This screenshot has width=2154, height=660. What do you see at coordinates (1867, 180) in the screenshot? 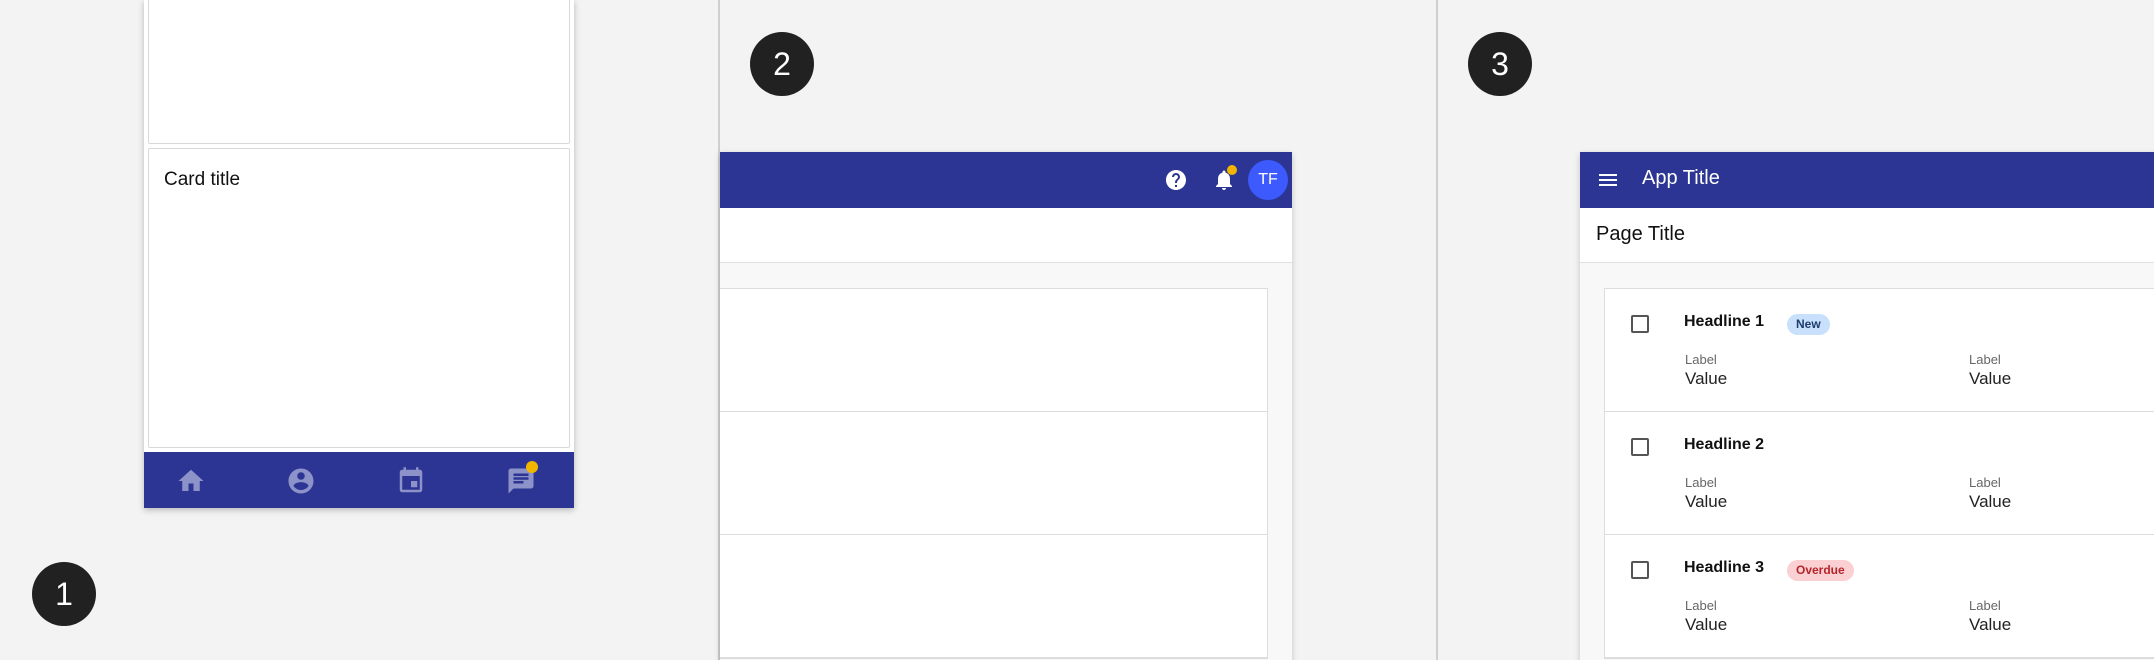
I see `app-bar: App Title` at bounding box center [1867, 180].